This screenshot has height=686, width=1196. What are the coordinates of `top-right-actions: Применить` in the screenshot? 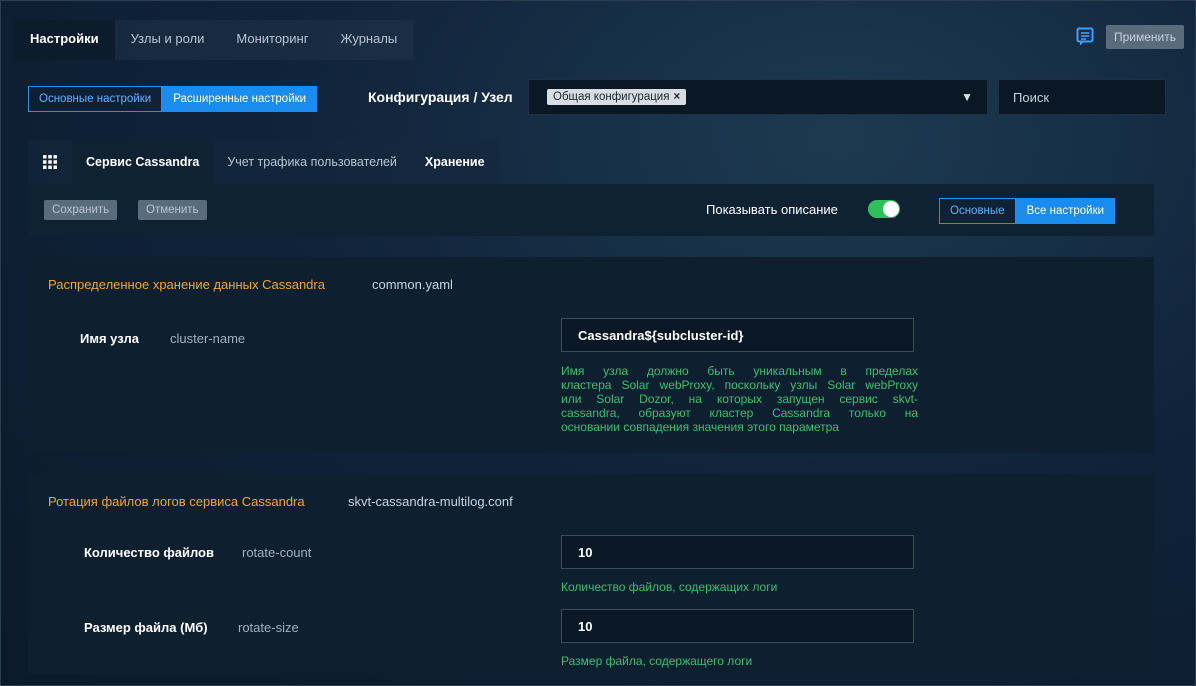 It's located at (1129, 37).